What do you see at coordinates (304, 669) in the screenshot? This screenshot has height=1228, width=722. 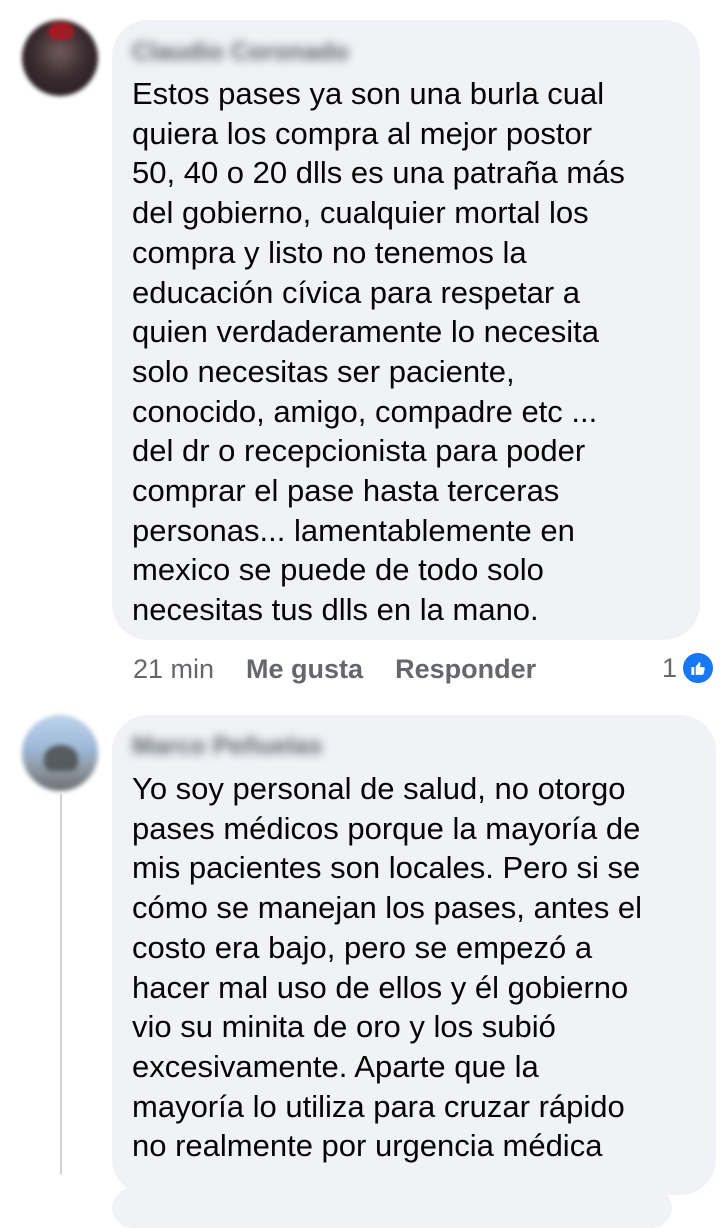 I see `like-button: Me gusta` at bounding box center [304, 669].